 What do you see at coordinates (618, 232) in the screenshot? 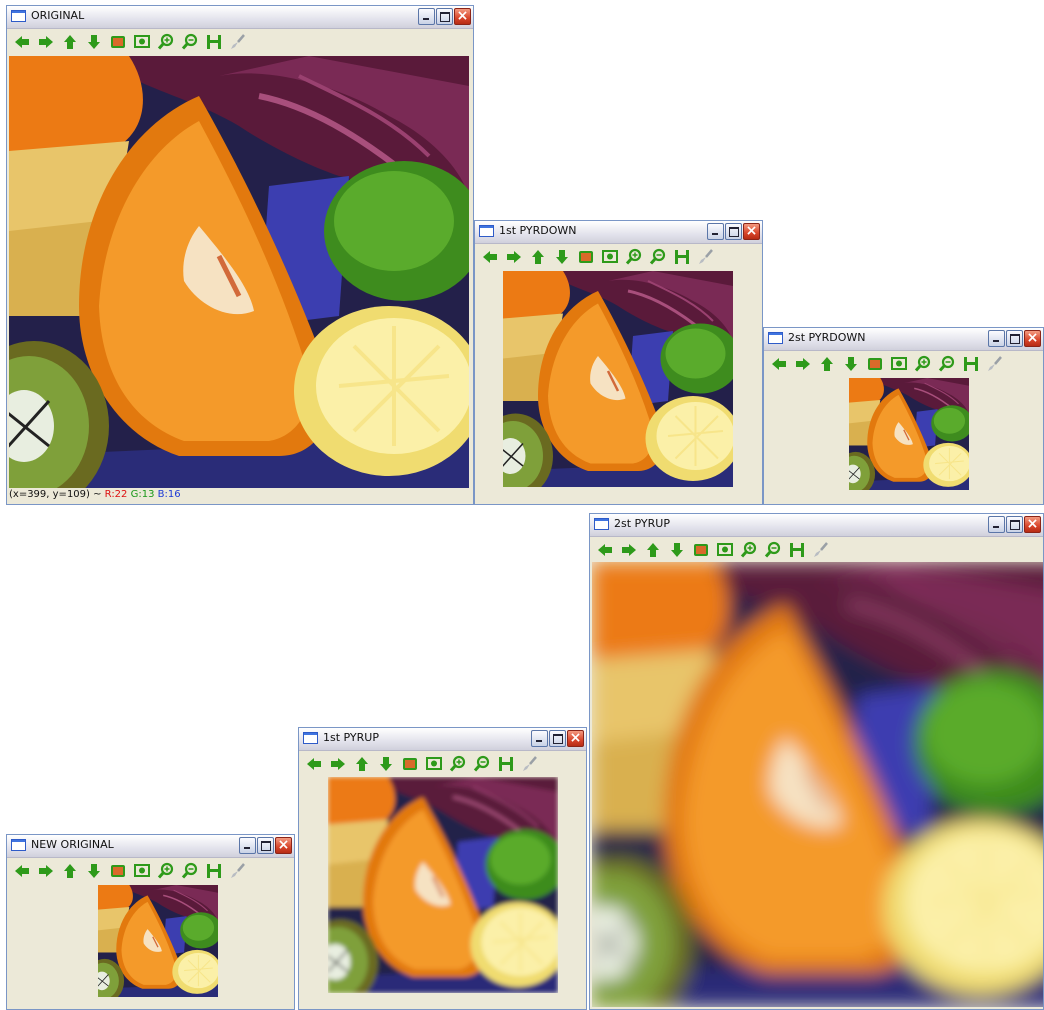
I see `title-bar: 1st PYRDOWN ×` at bounding box center [618, 232].